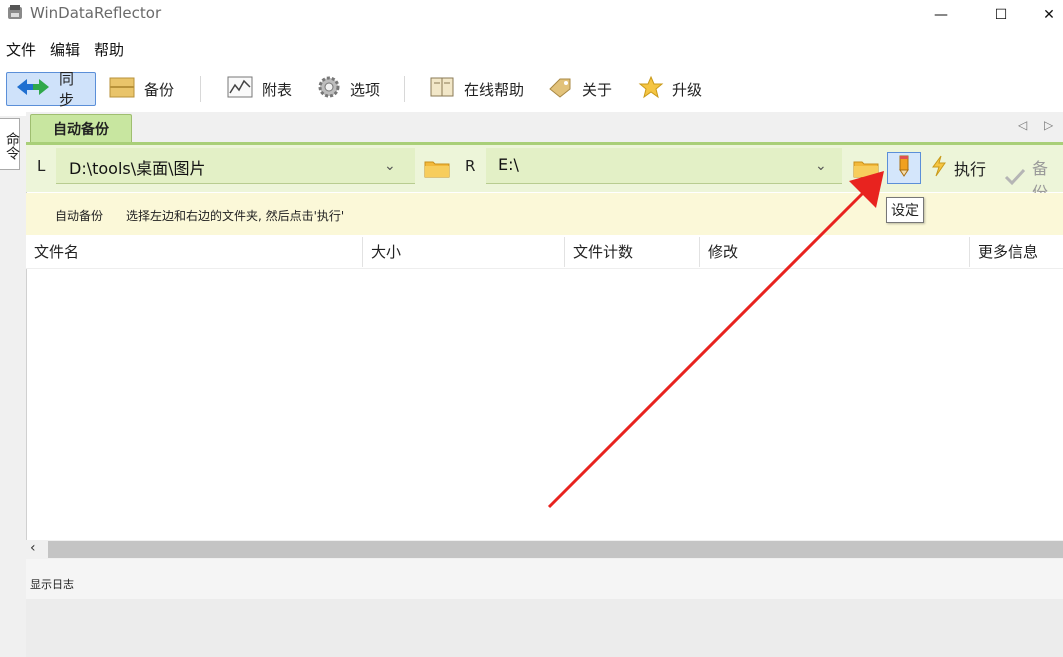 The width and height of the screenshot is (1063, 657). Describe the element at coordinates (1048, 125) in the screenshot. I see `tab-next-icon: ▷` at that location.